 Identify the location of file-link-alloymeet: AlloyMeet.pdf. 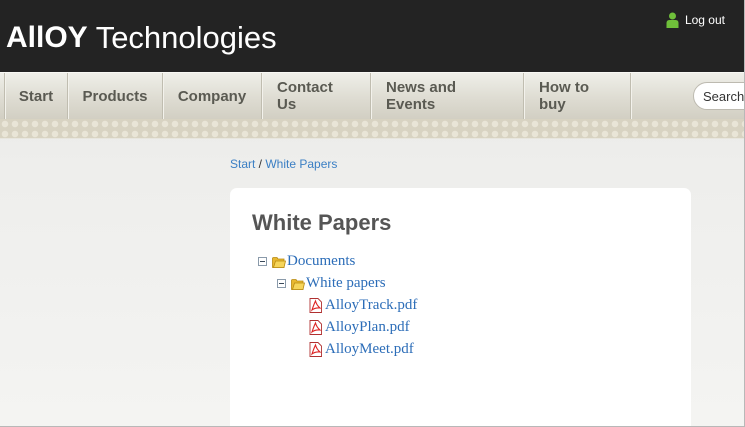
(369, 349).